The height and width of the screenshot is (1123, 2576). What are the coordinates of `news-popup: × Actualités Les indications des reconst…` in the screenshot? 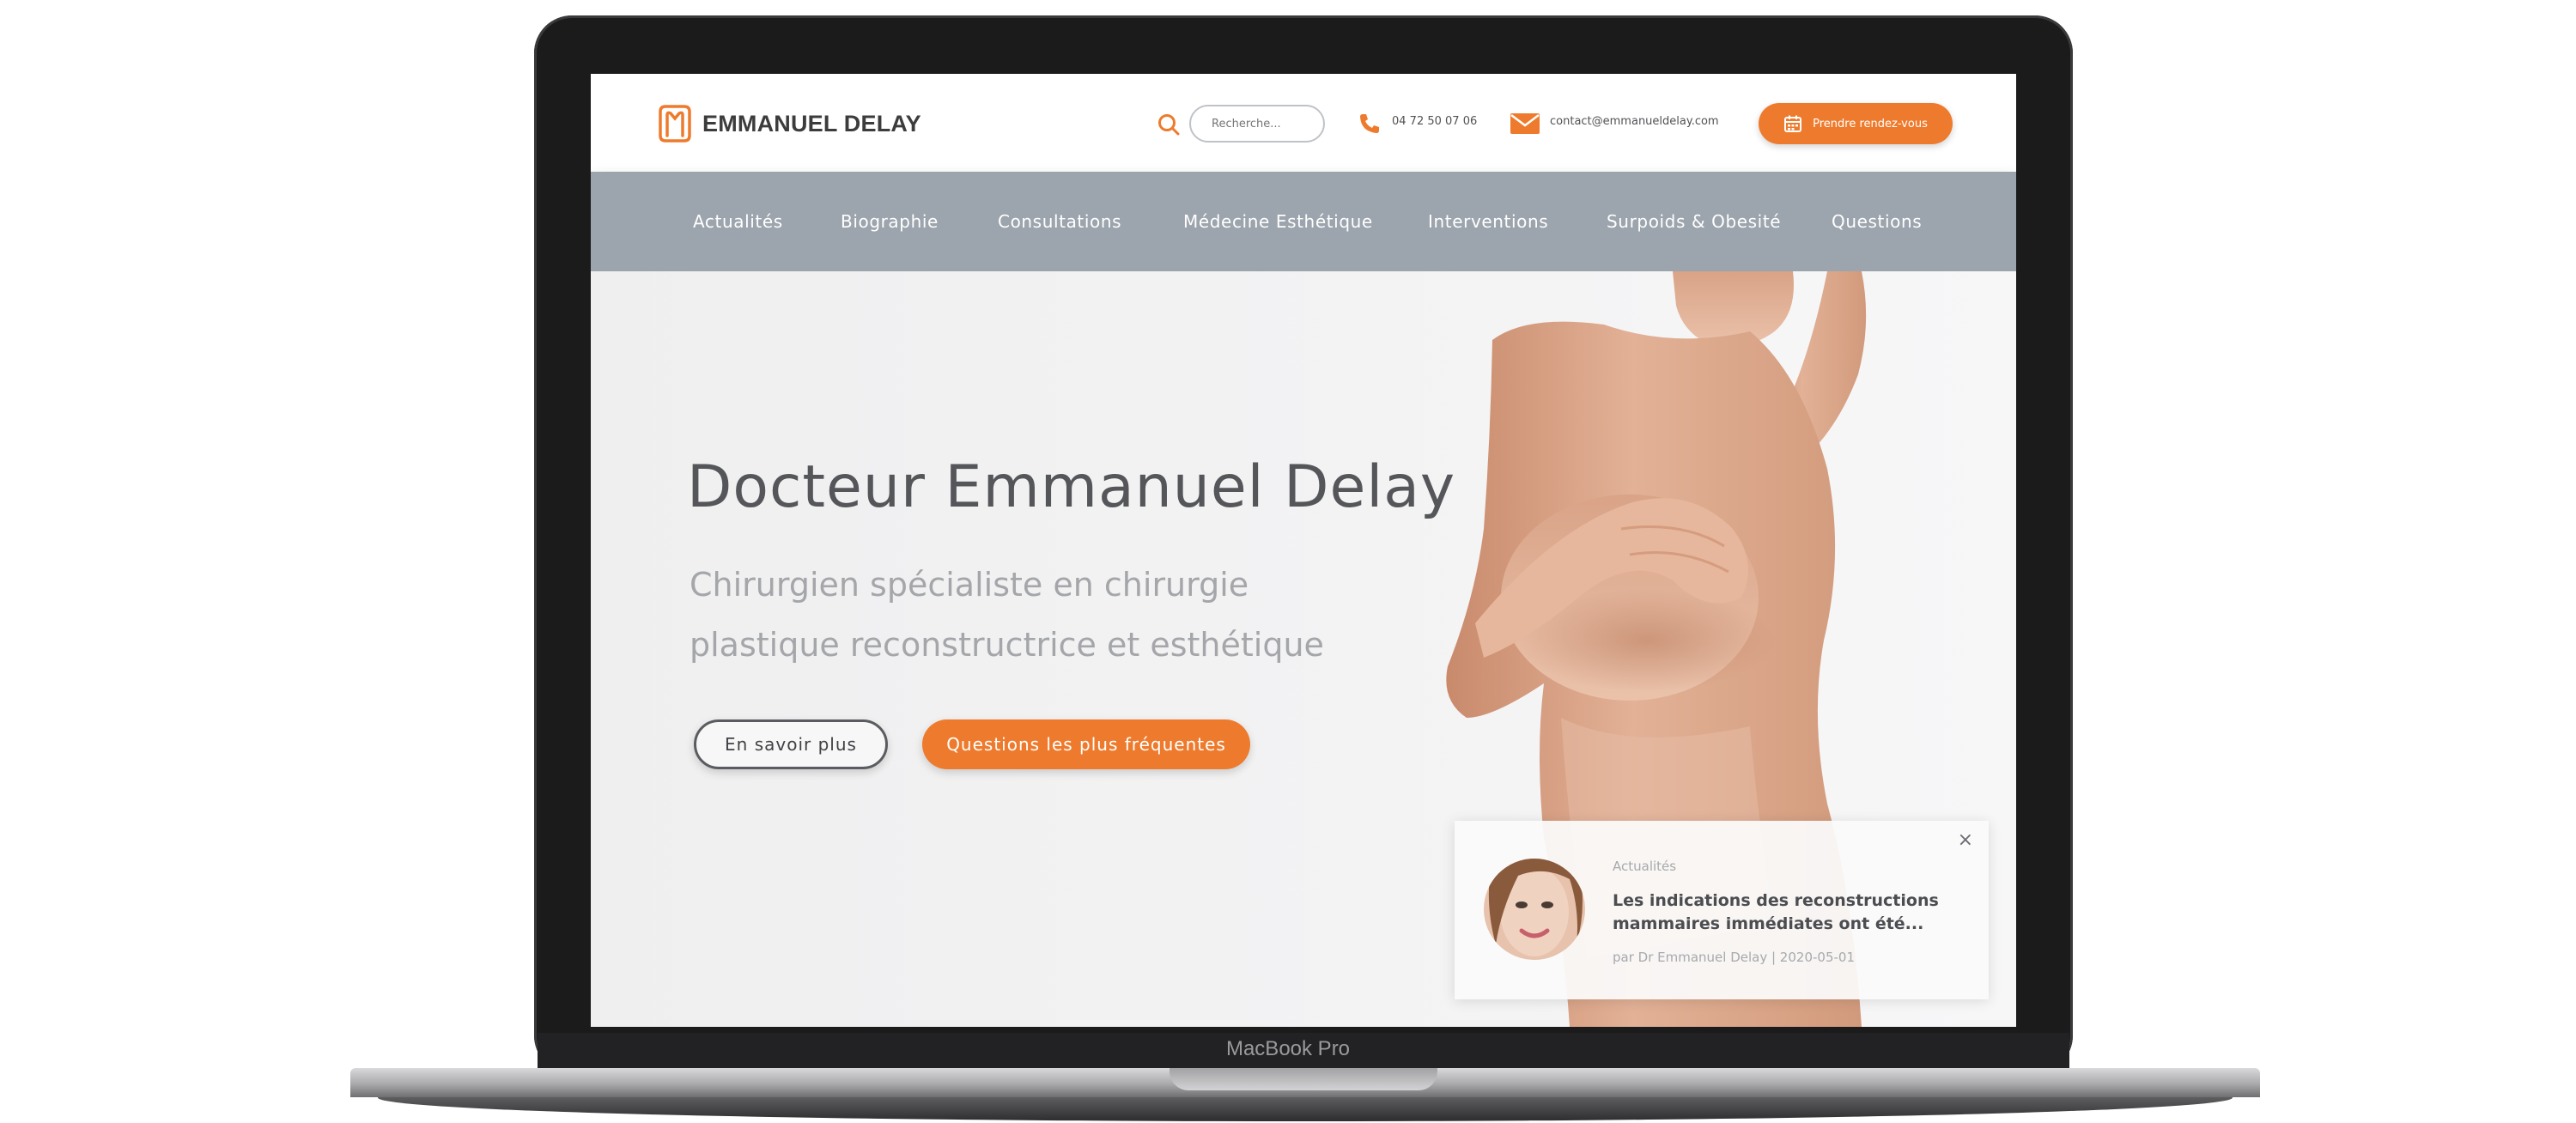 It's located at (1722, 910).